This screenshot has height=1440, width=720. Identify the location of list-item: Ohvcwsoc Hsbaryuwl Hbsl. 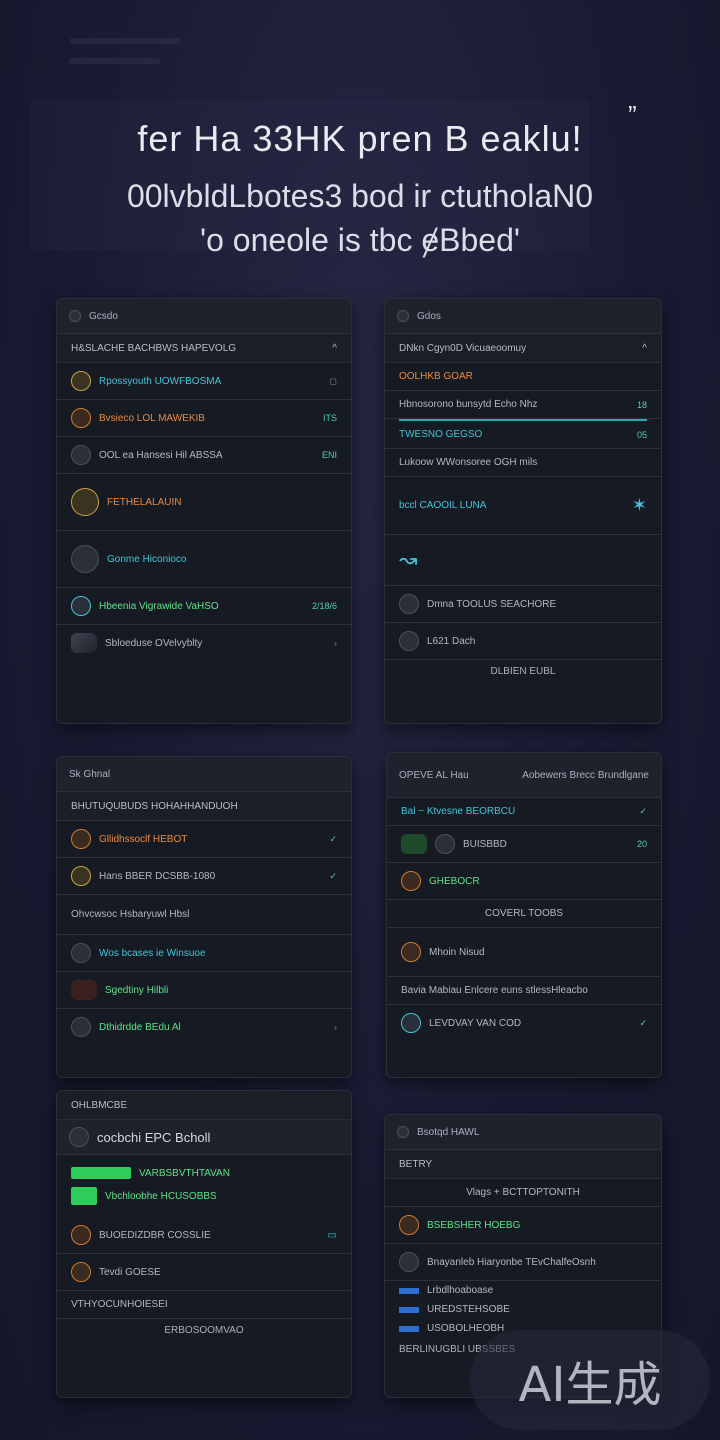
(204, 915).